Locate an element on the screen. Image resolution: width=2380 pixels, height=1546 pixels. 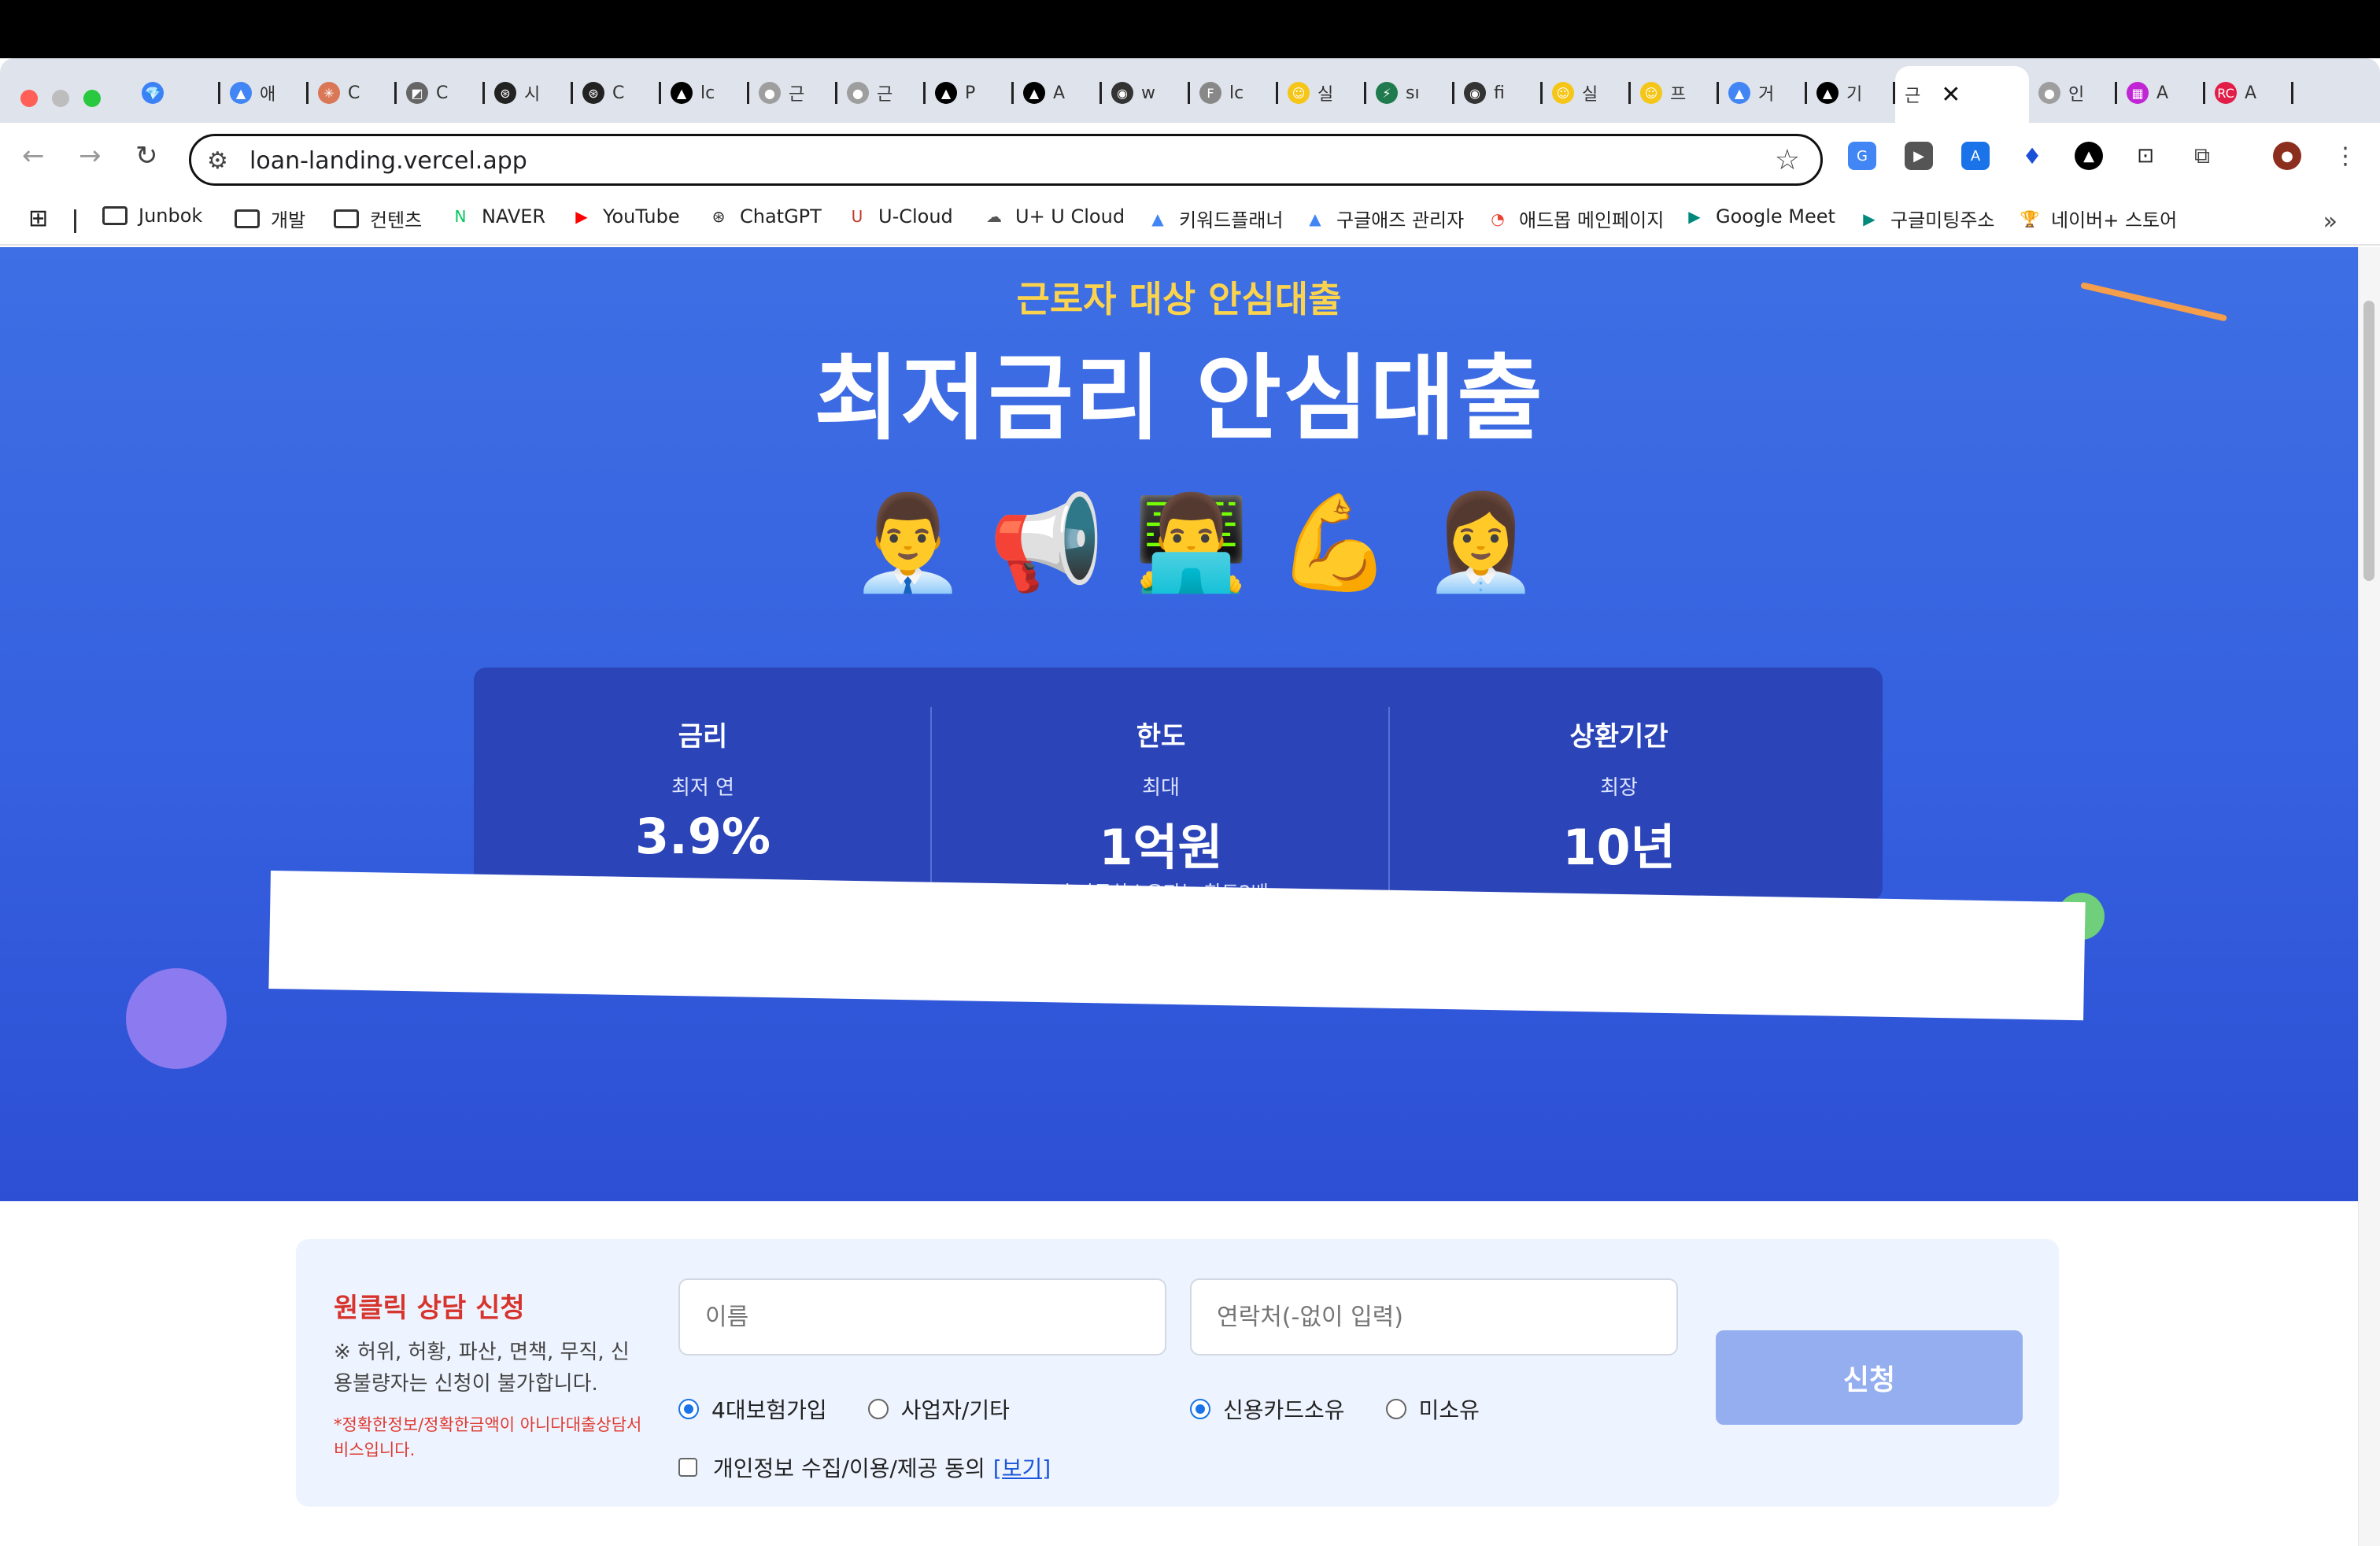
bookmark-item: 🏆 네이버+ 스토어 is located at coordinates (2098, 218).